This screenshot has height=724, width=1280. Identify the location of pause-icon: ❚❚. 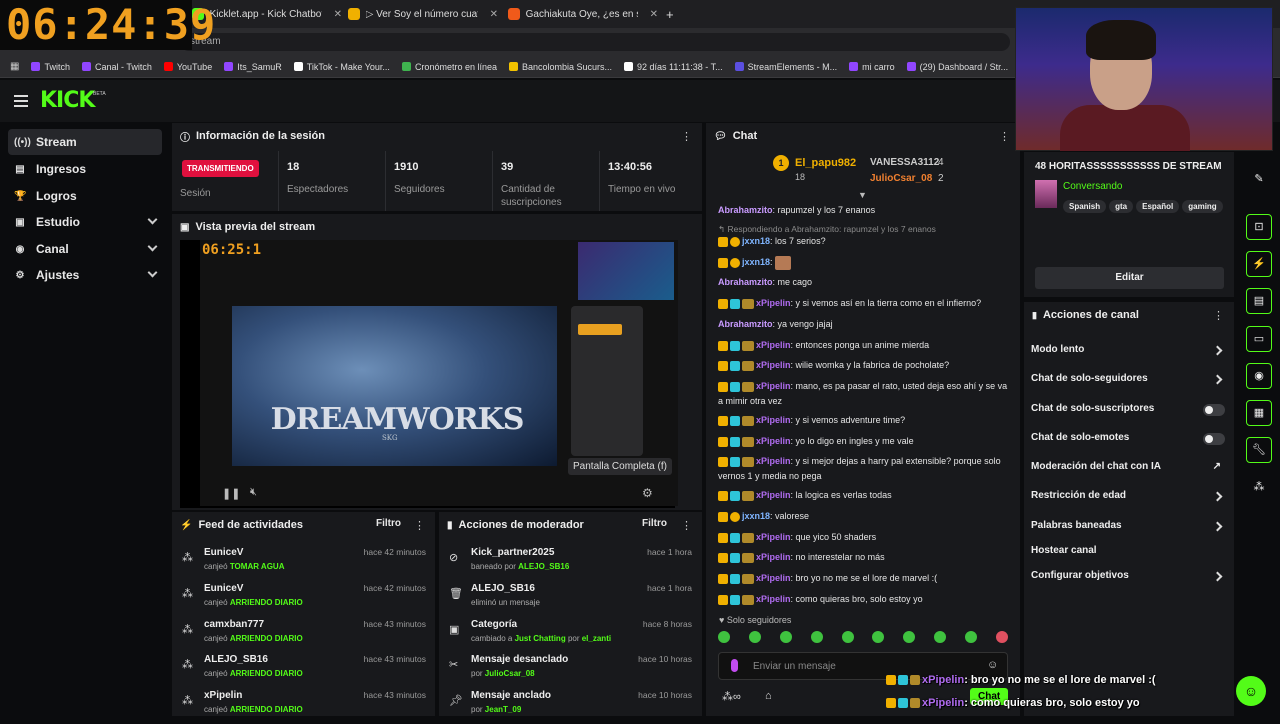
(231, 493).